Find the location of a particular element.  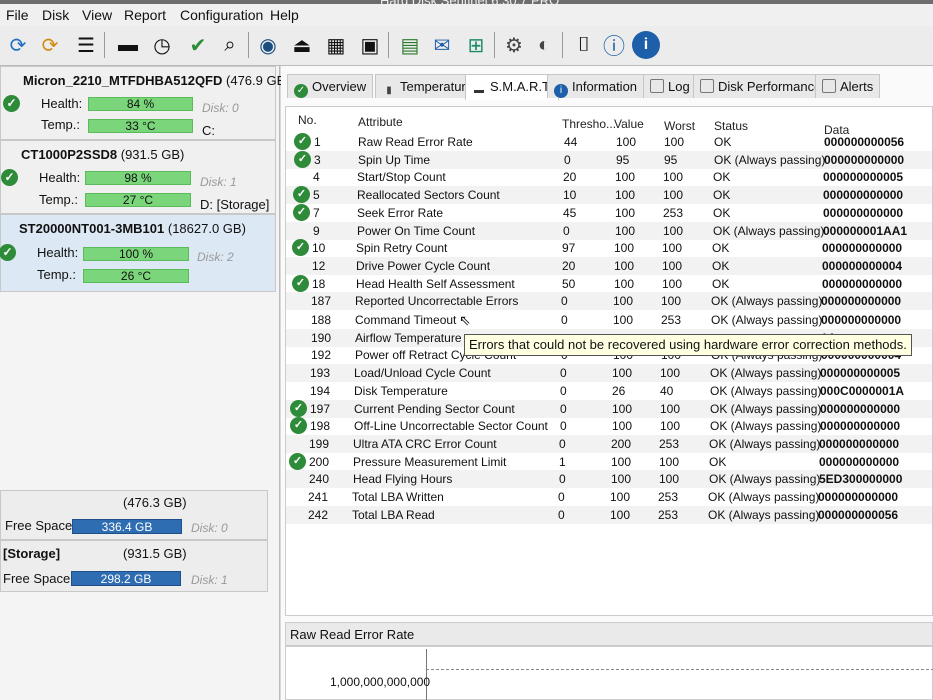

column-header-attribute: Attribute is located at coordinates (380, 122).